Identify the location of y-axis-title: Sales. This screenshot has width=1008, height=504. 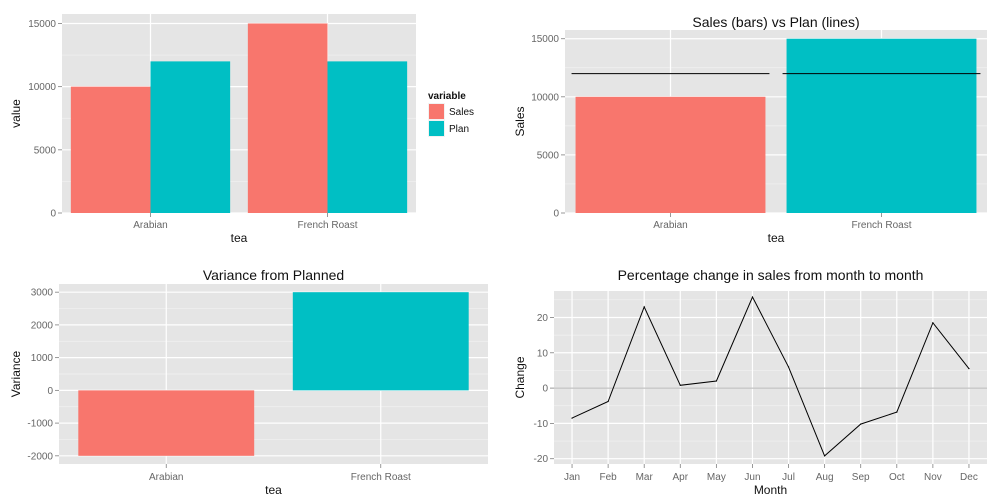
(520, 121).